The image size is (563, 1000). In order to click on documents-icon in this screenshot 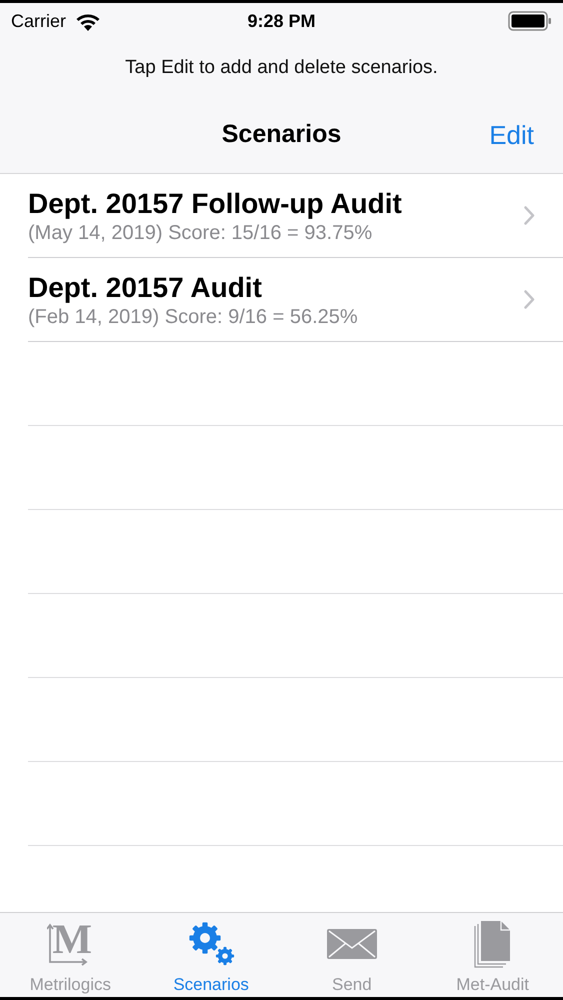, I will do `click(492, 944)`.